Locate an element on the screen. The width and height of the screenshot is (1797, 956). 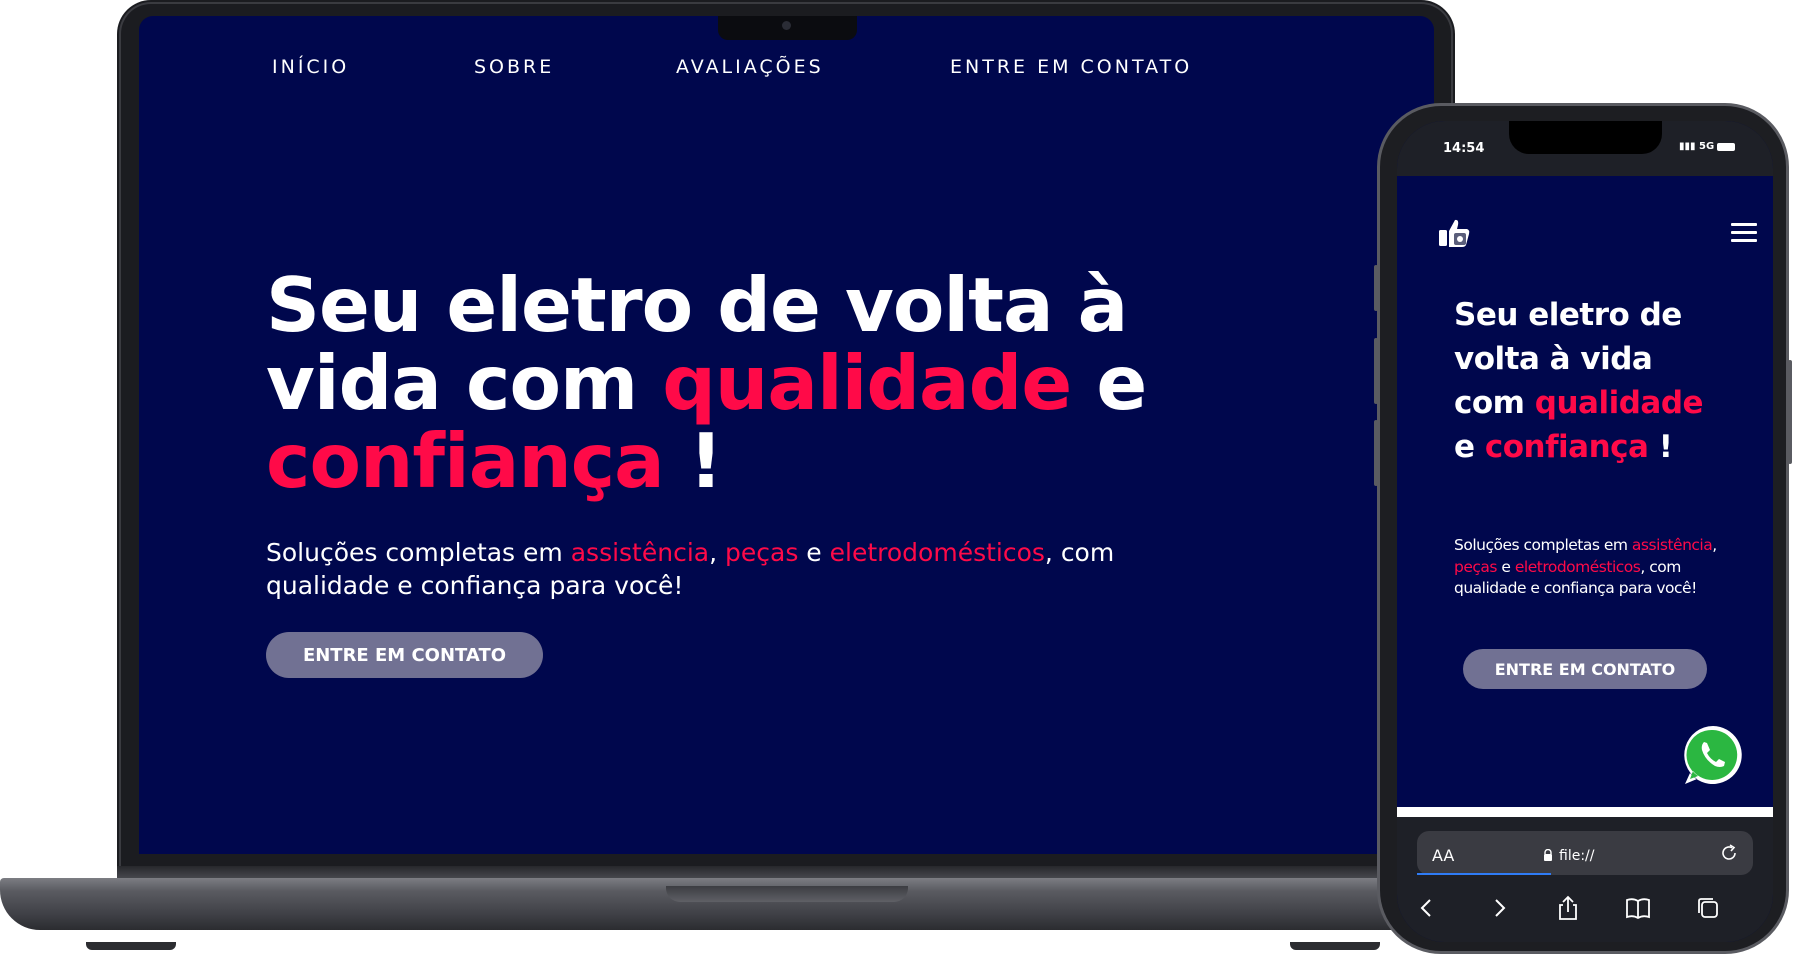
battery-icon is located at coordinates (1726, 147).